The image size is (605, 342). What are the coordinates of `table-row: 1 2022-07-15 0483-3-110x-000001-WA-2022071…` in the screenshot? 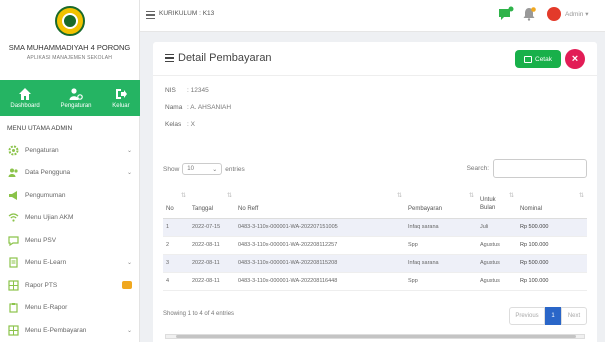 It's located at (375, 227).